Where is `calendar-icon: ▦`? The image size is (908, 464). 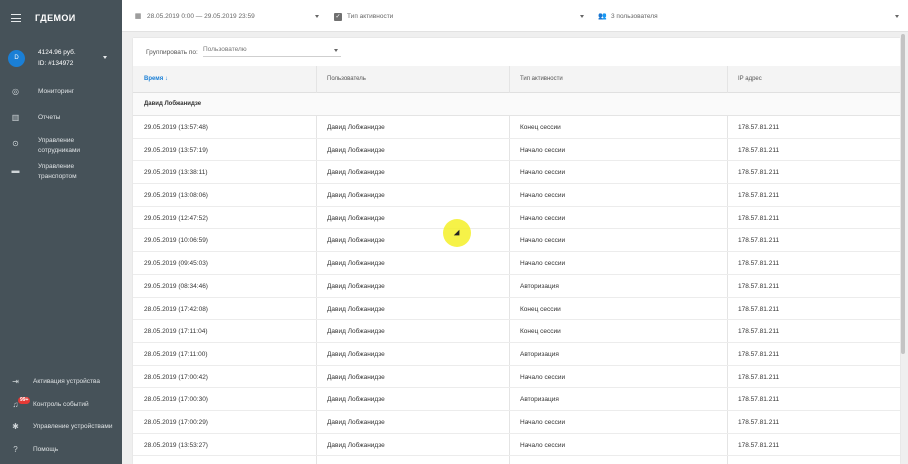
calendar-icon: ▦ is located at coordinates (138, 16).